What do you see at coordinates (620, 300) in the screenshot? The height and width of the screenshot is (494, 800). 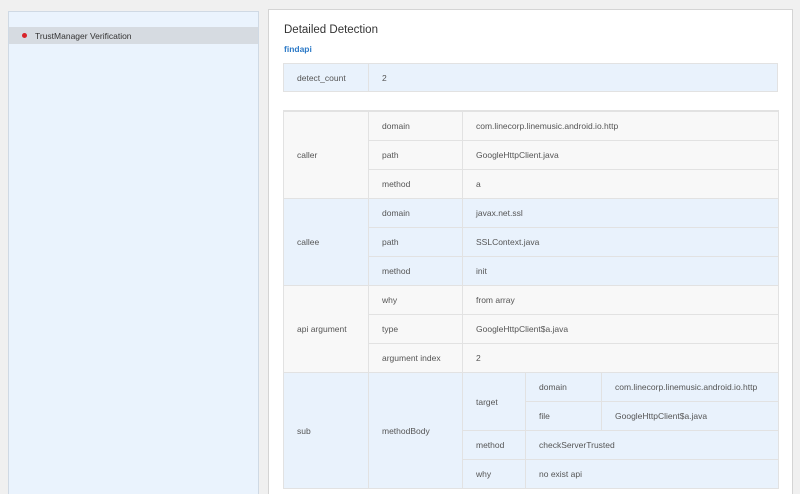 I see `api-argument-why-value: from array` at bounding box center [620, 300].